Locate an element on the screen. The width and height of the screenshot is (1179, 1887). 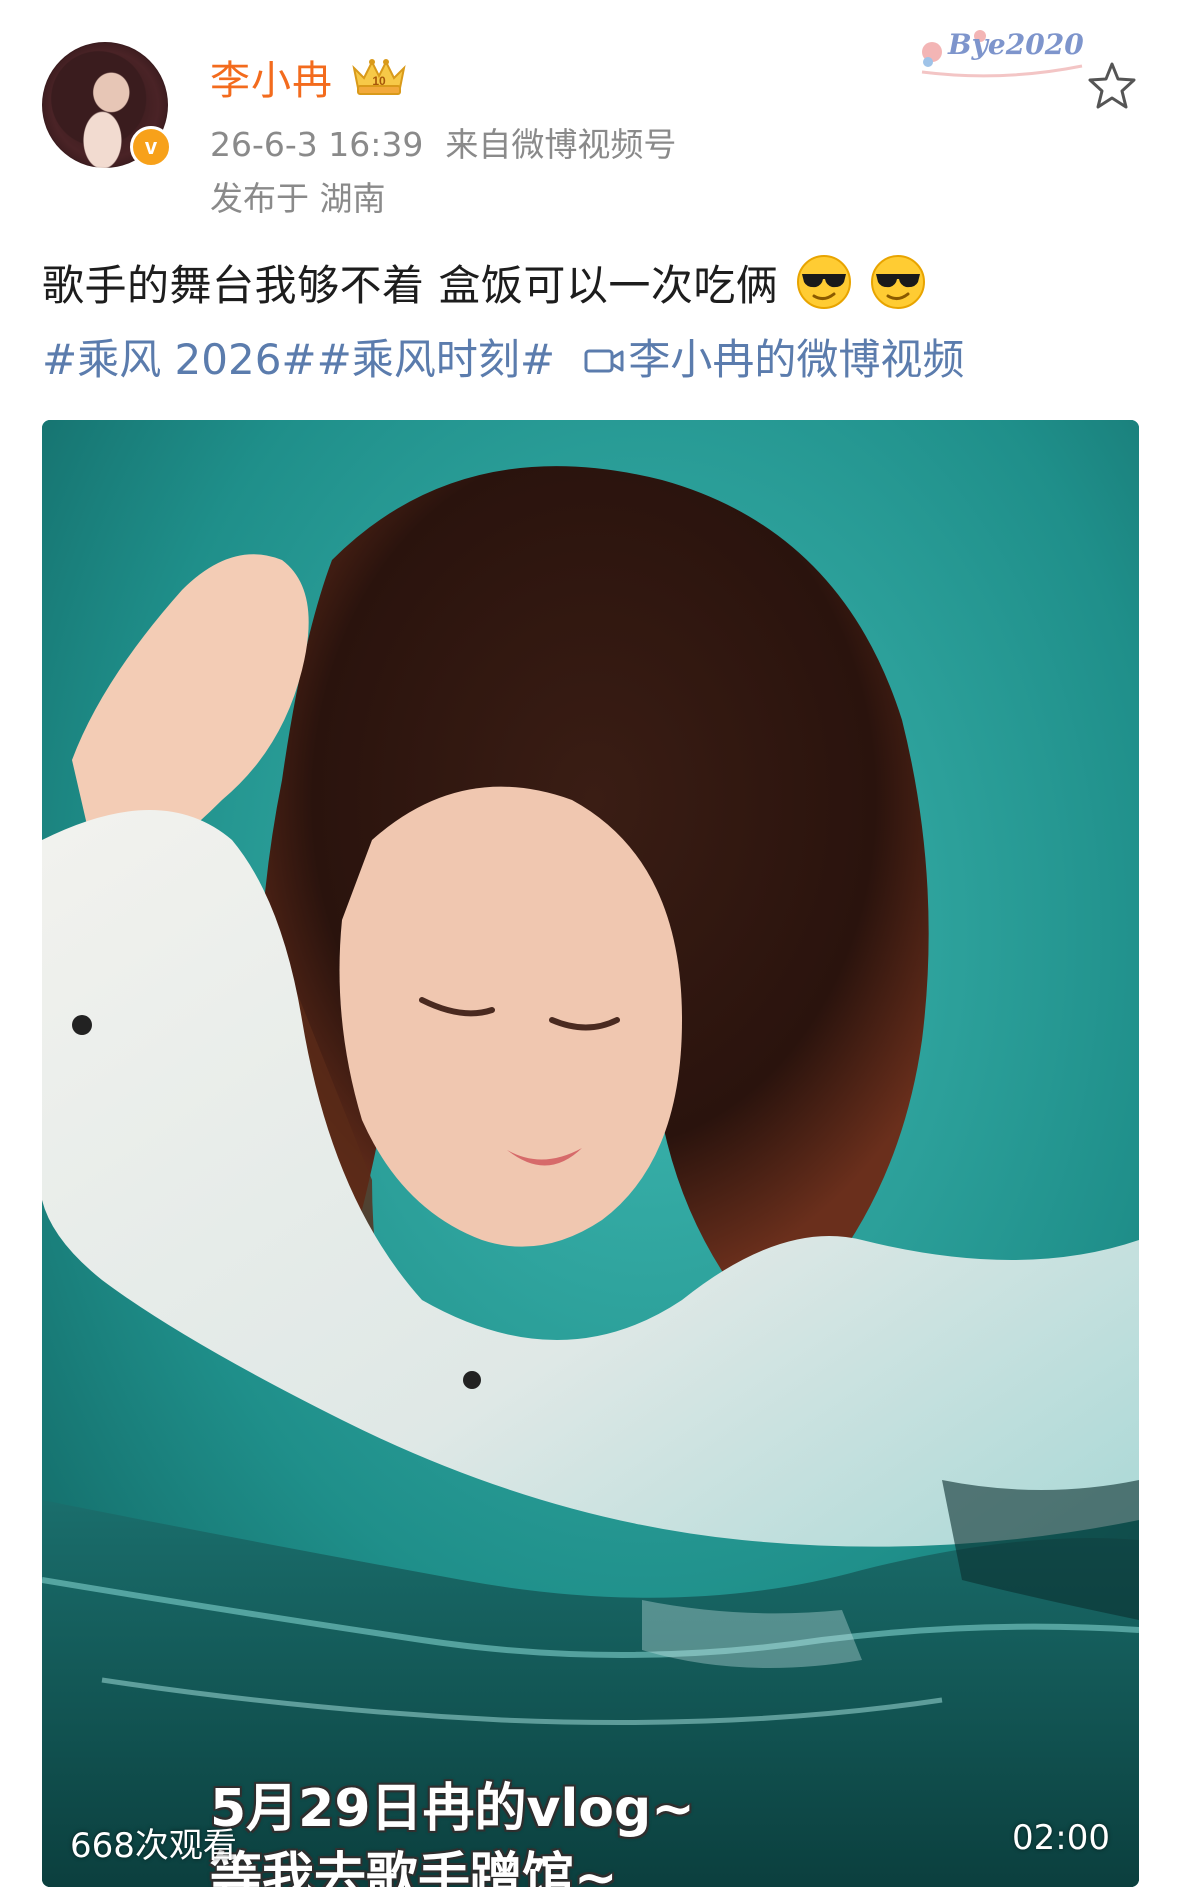
crown-icon: 10 is located at coordinates (379, 77).